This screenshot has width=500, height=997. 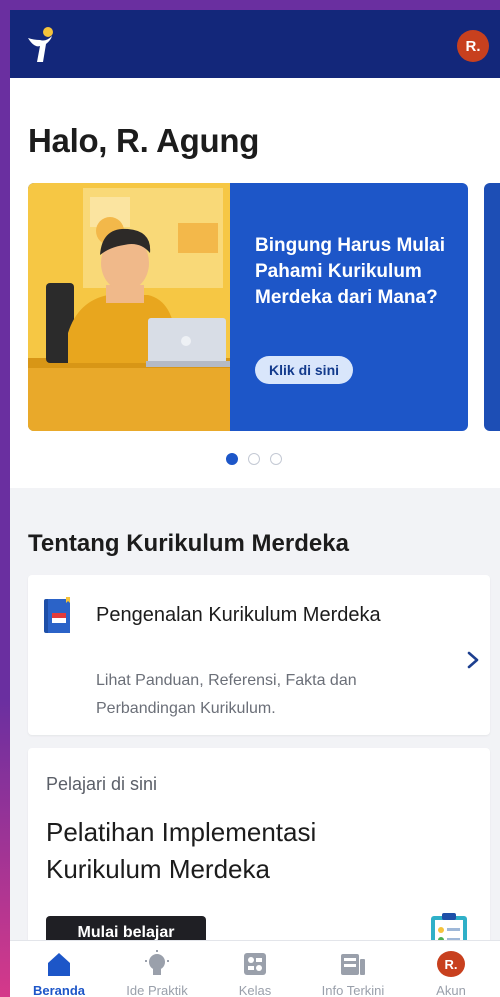 I want to click on news-icon, so click(x=353, y=964).